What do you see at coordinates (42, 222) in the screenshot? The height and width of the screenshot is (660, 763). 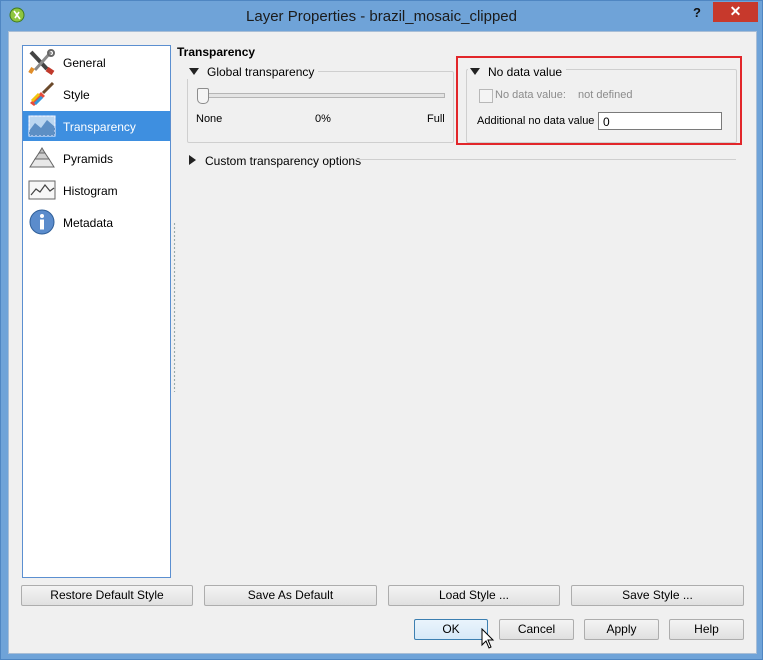 I see `info-icon` at bounding box center [42, 222].